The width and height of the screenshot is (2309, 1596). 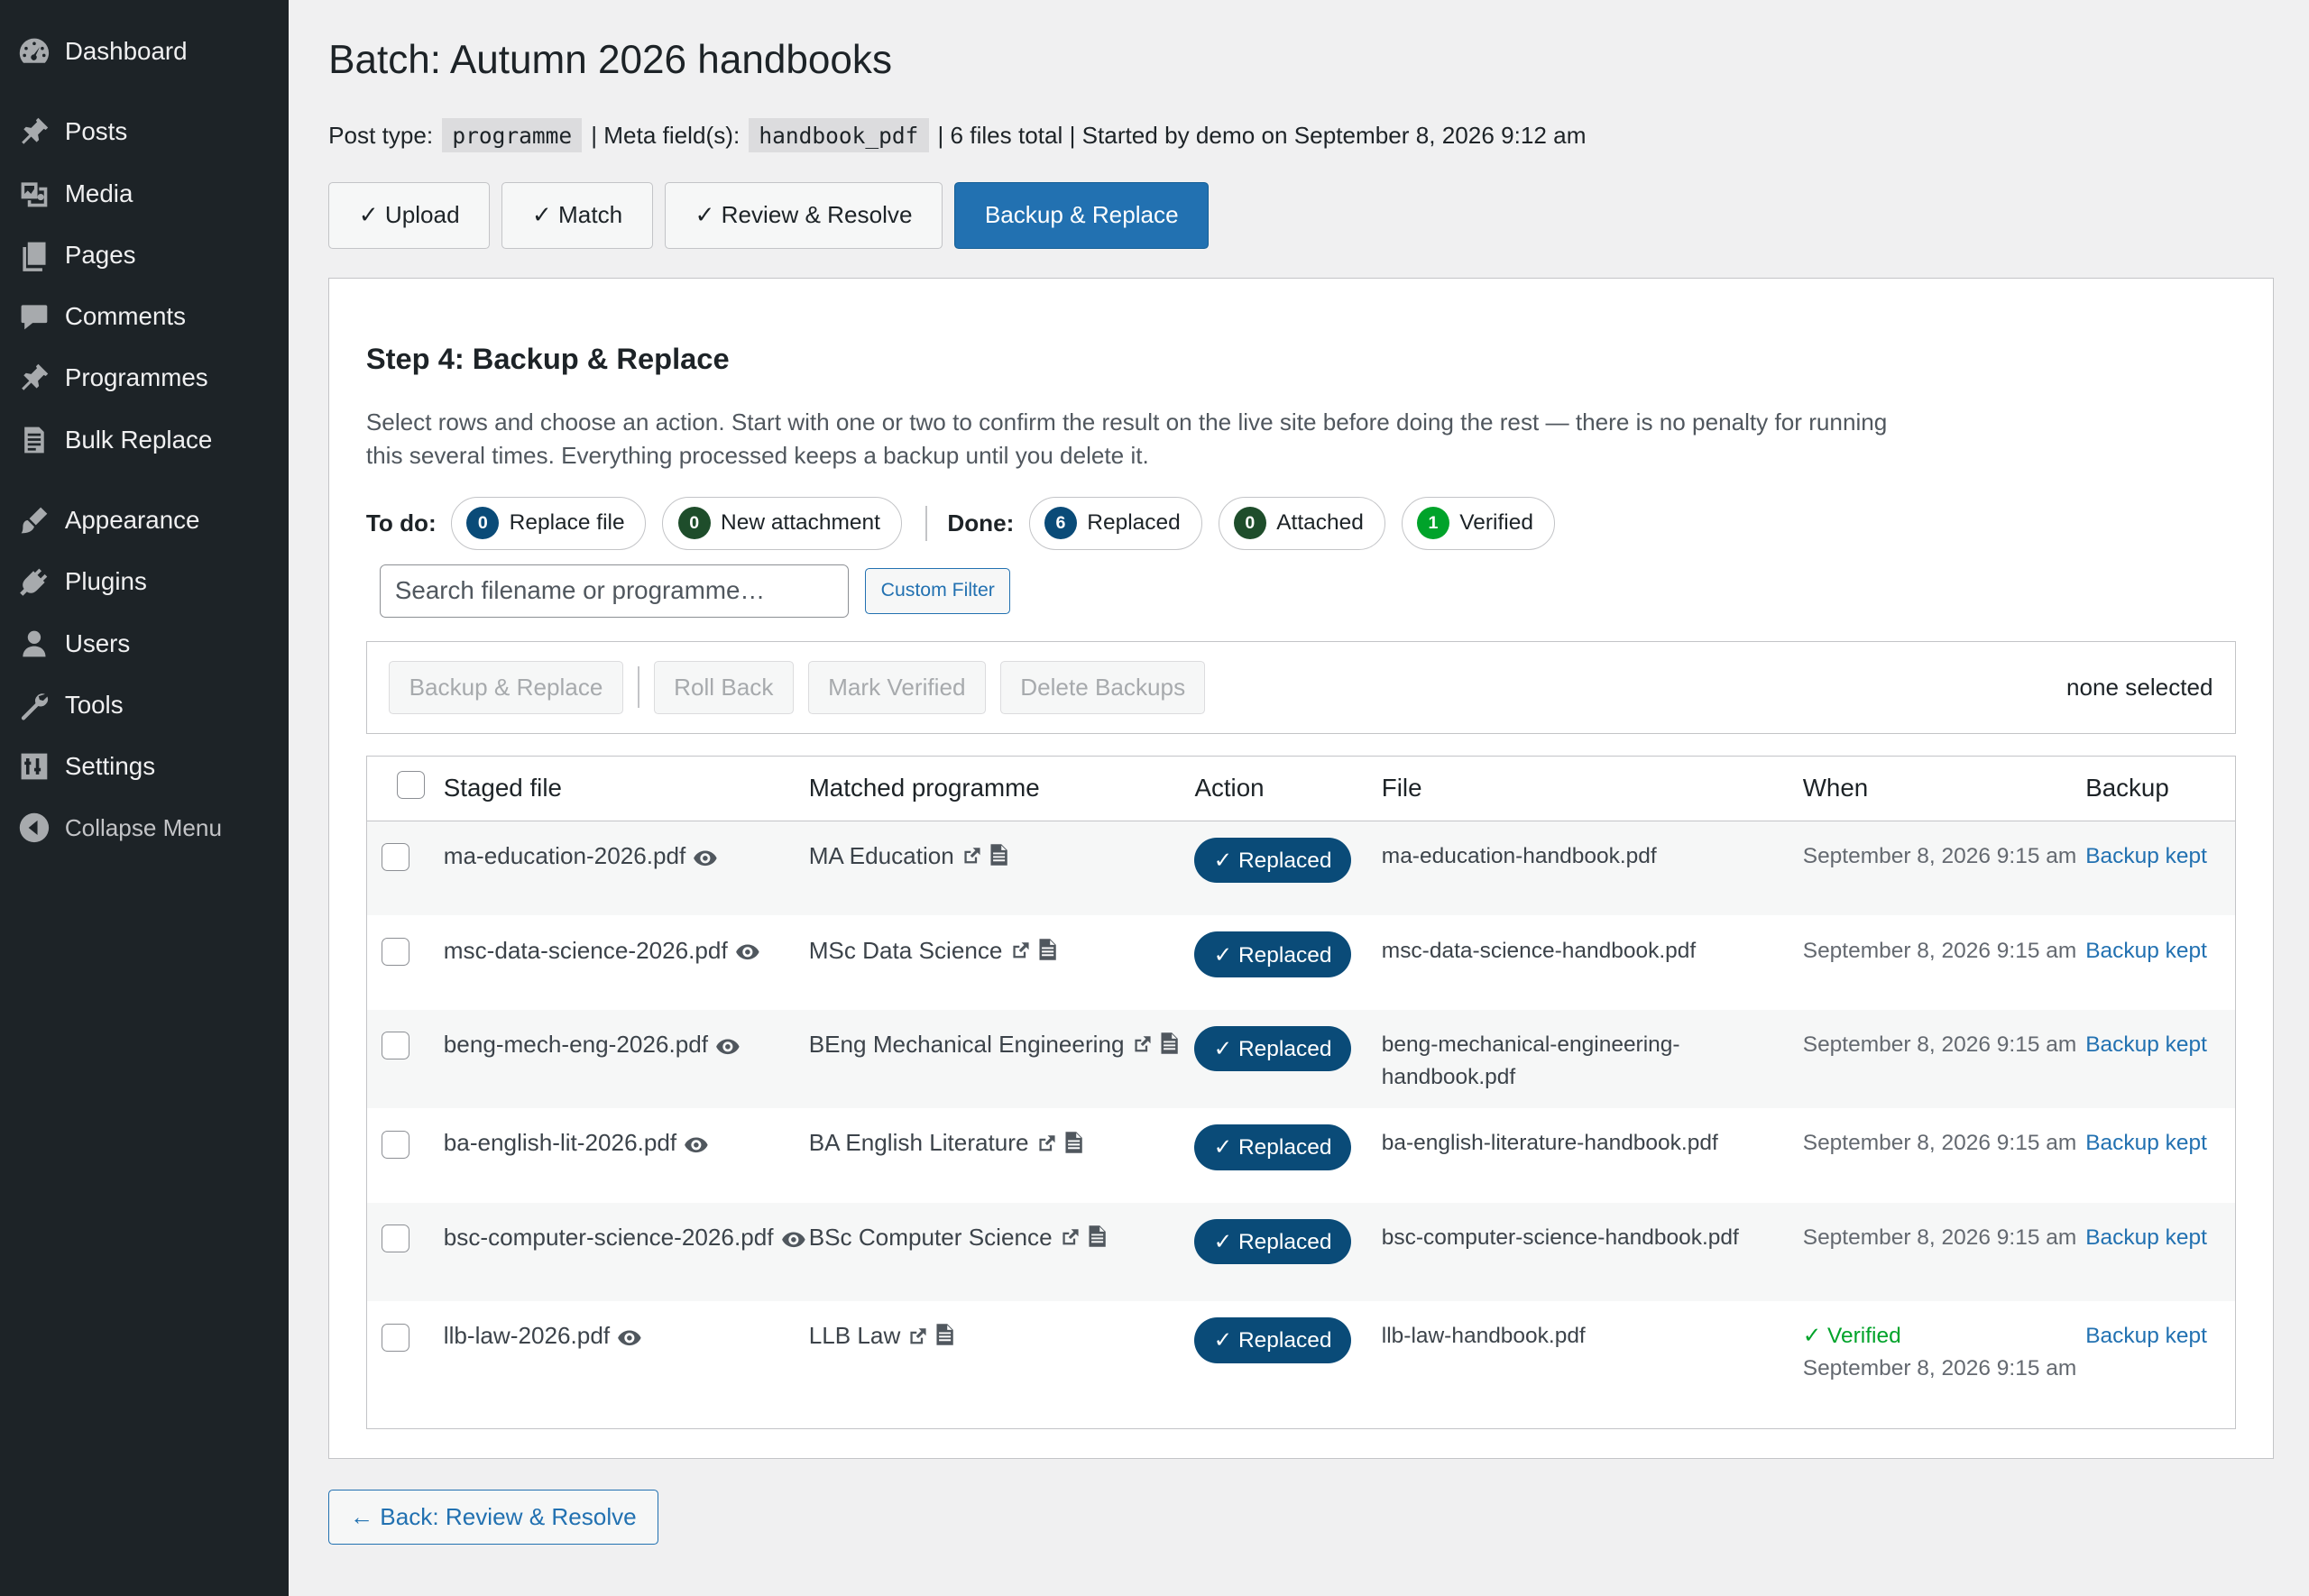 What do you see at coordinates (608, 1237) in the screenshot?
I see `staged-filename: bsc-computer-science-2026.pdf` at bounding box center [608, 1237].